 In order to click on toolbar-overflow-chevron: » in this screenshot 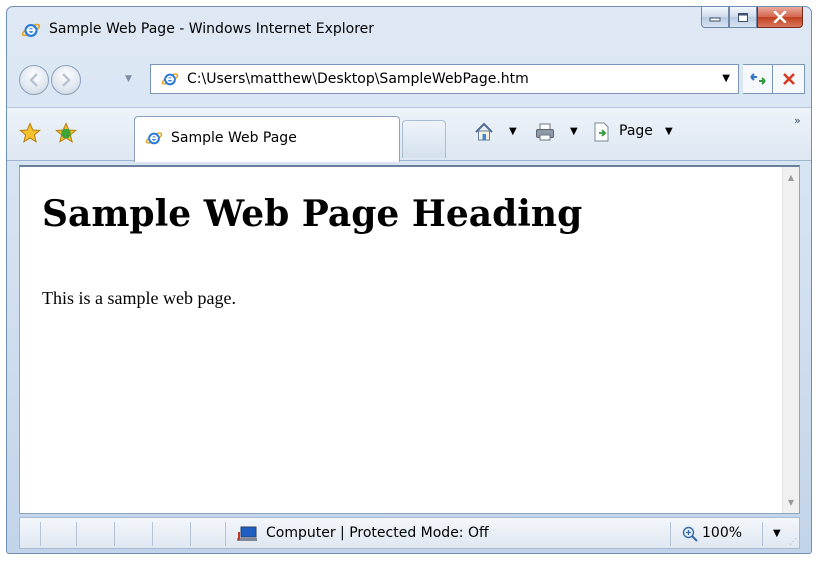, I will do `click(797, 120)`.